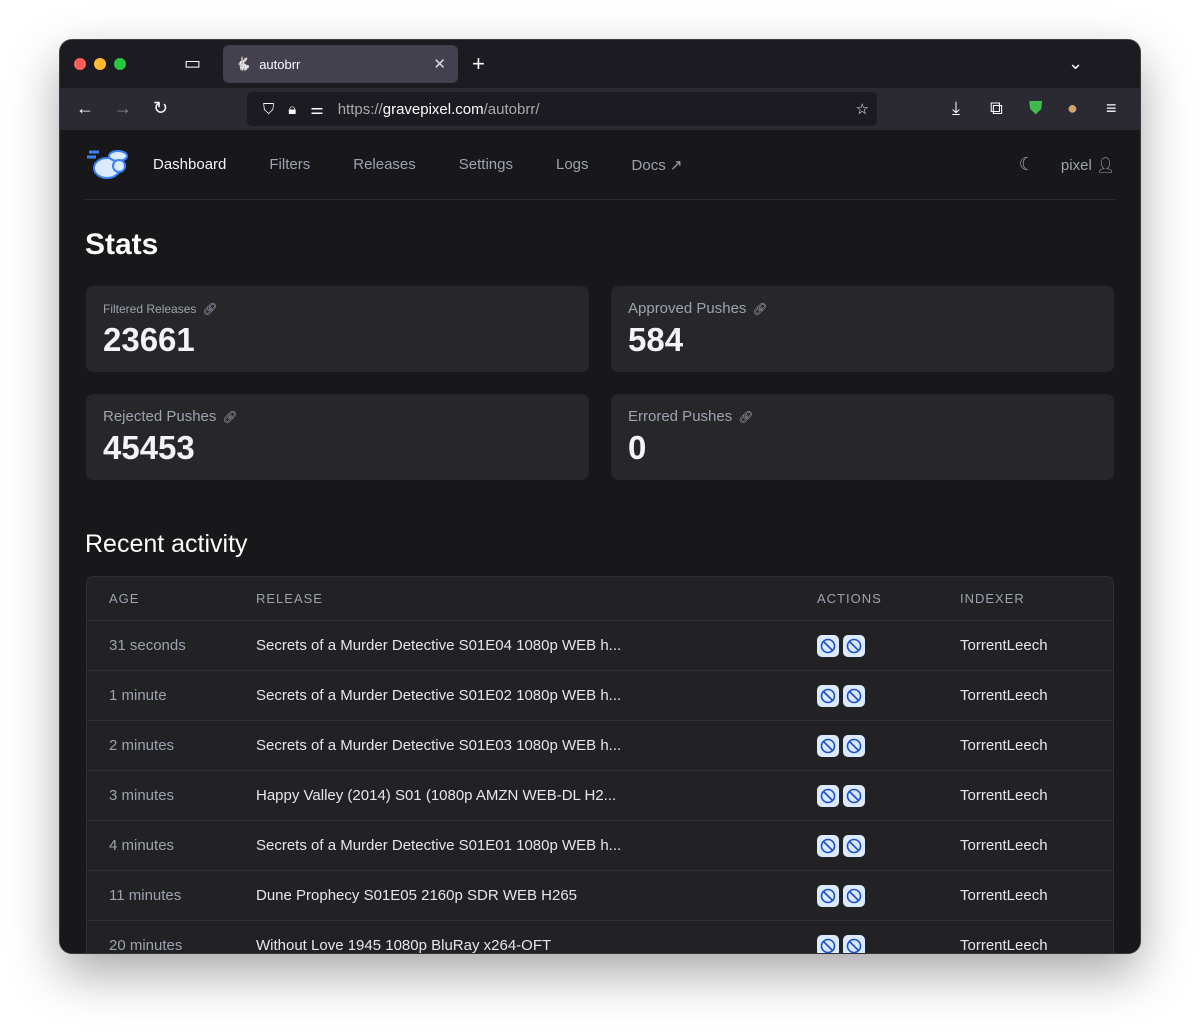  I want to click on stat-label: Filtered Releases, so click(150, 309).